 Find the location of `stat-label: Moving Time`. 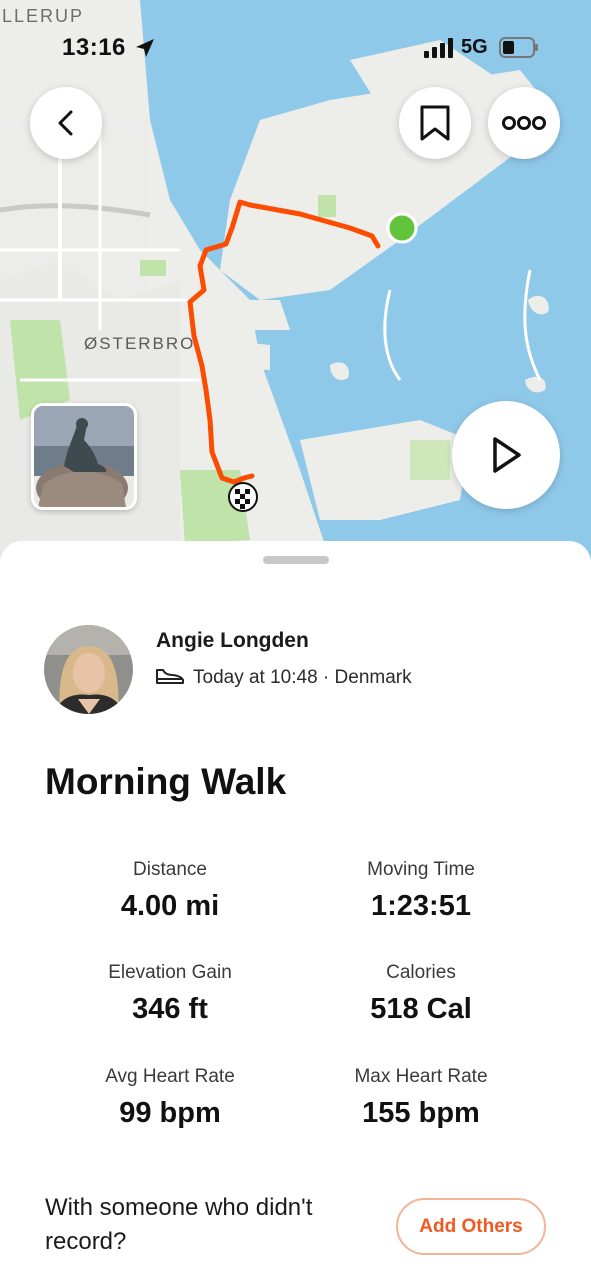

stat-label: Moving Time is located at coordinates (421, 869).